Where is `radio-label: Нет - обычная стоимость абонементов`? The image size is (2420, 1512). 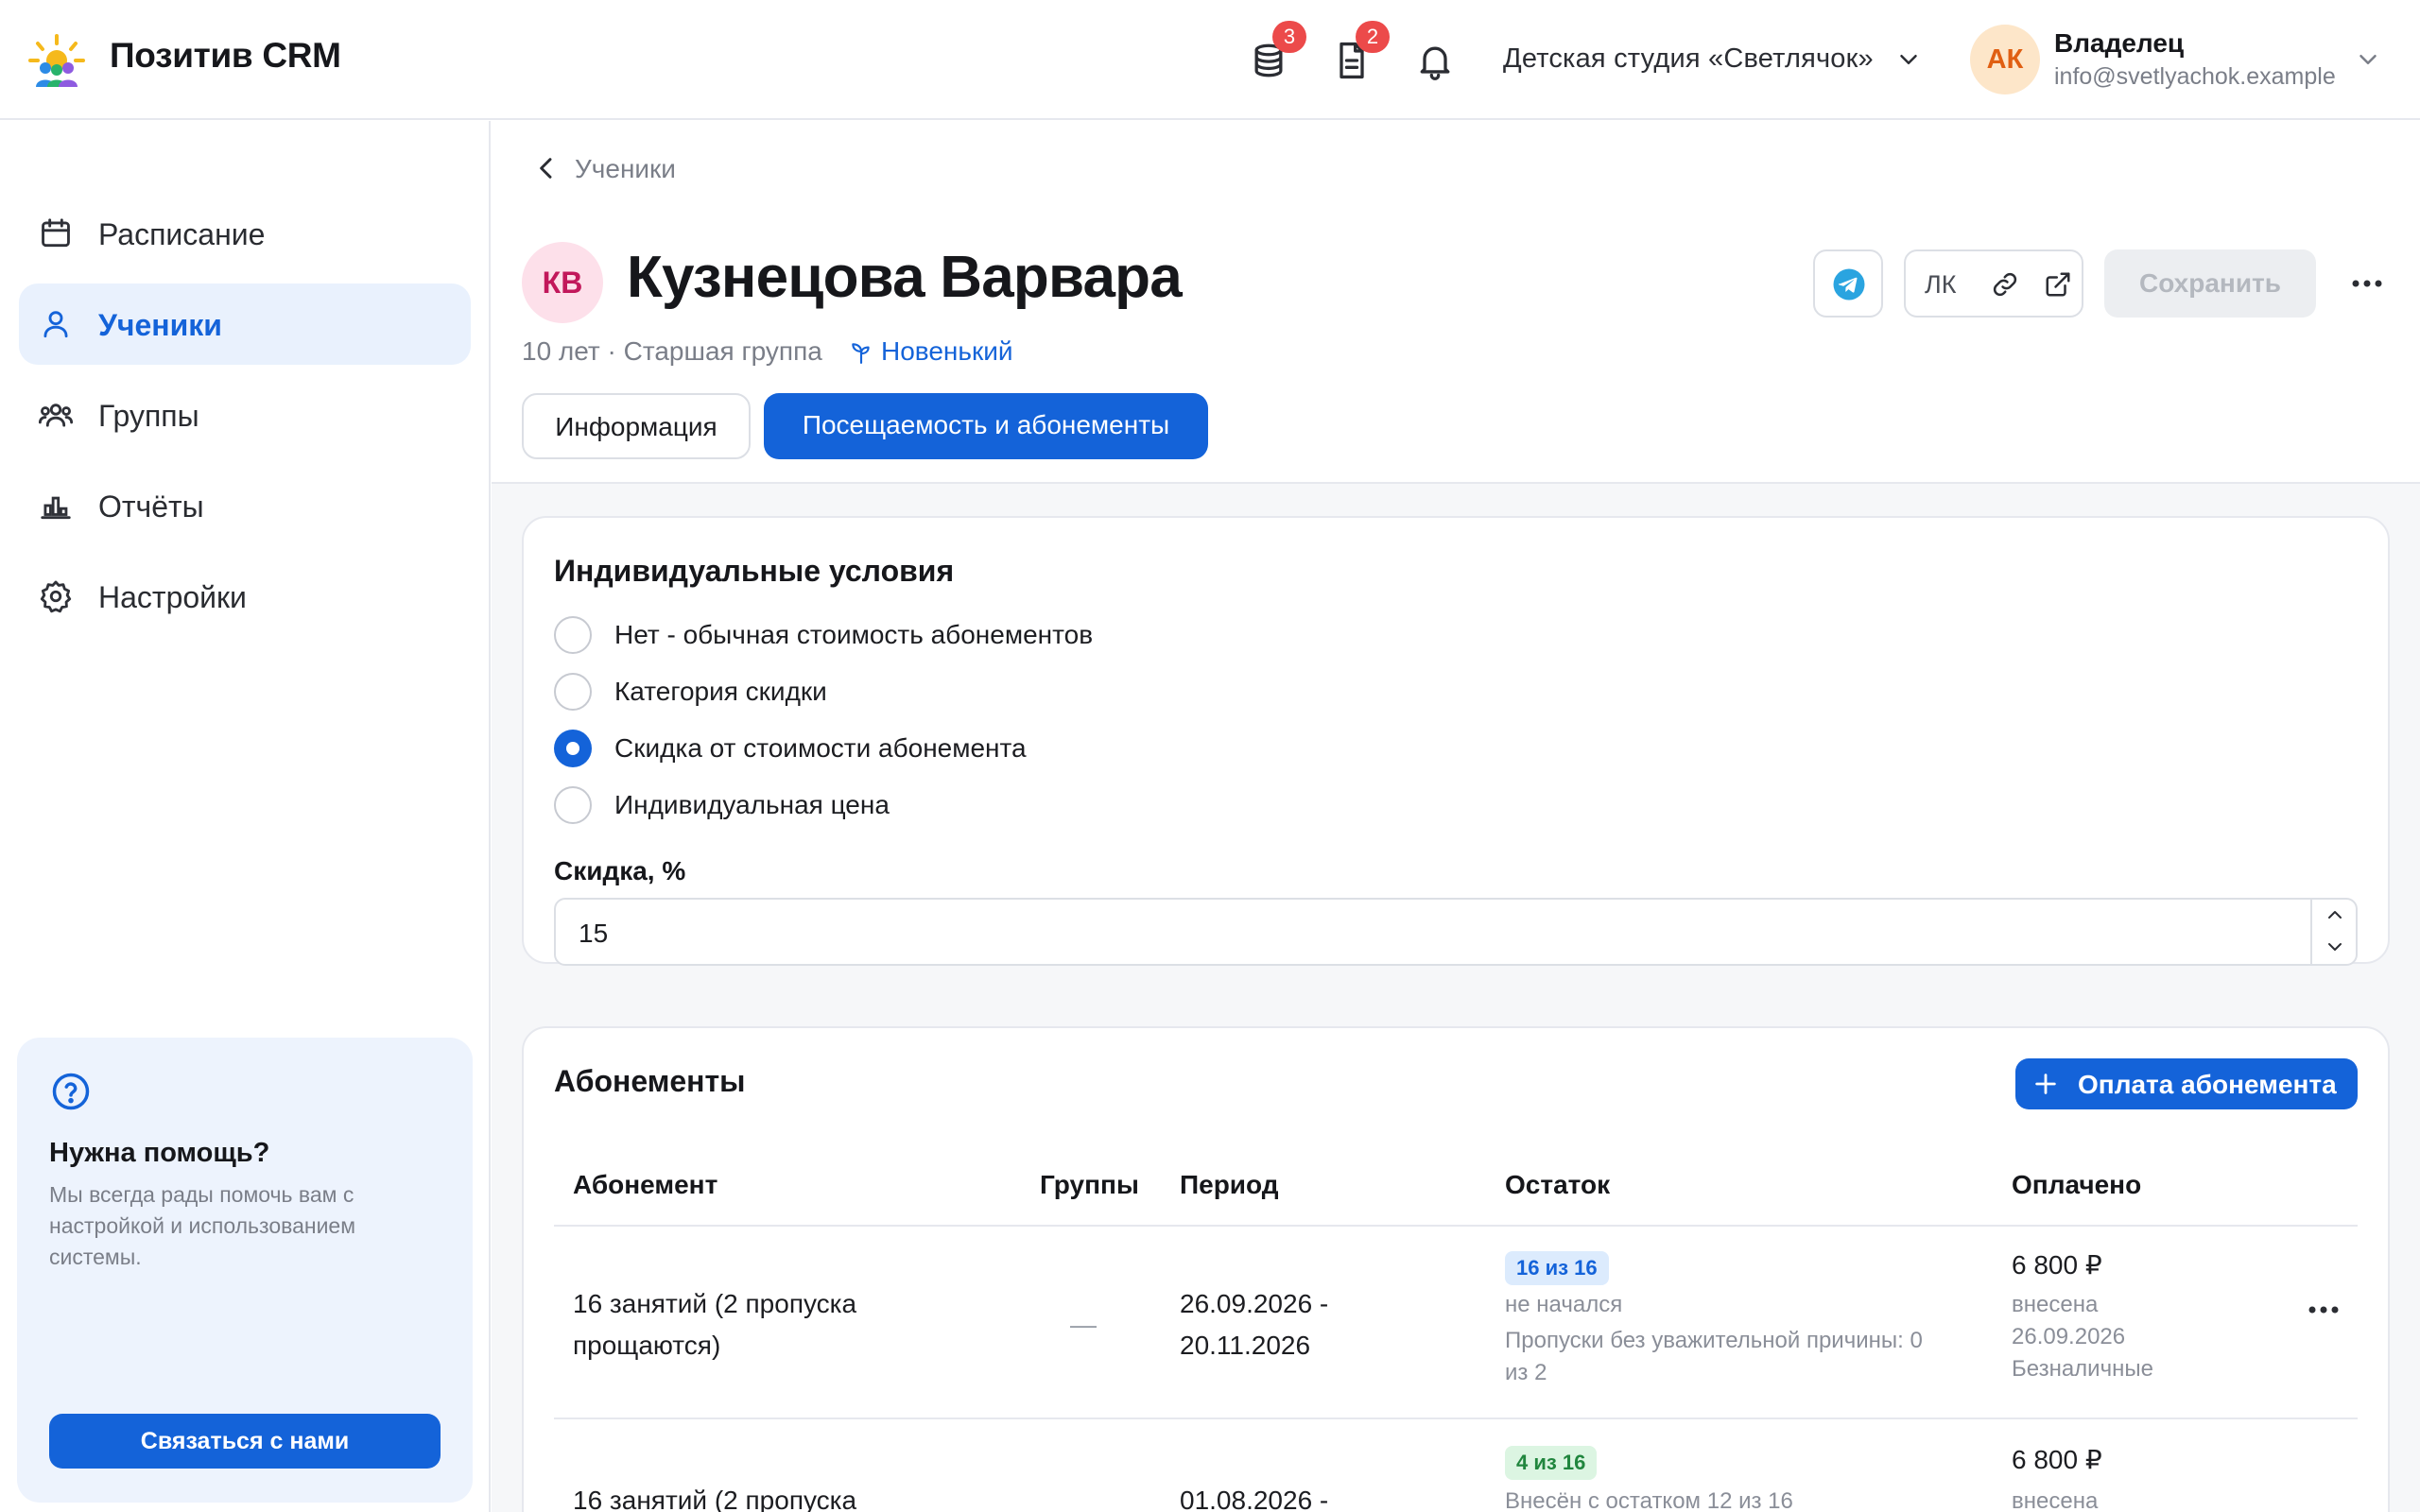
radio-label: Нет - обычная стоимость абонементов is located at coordinates (854, 634).